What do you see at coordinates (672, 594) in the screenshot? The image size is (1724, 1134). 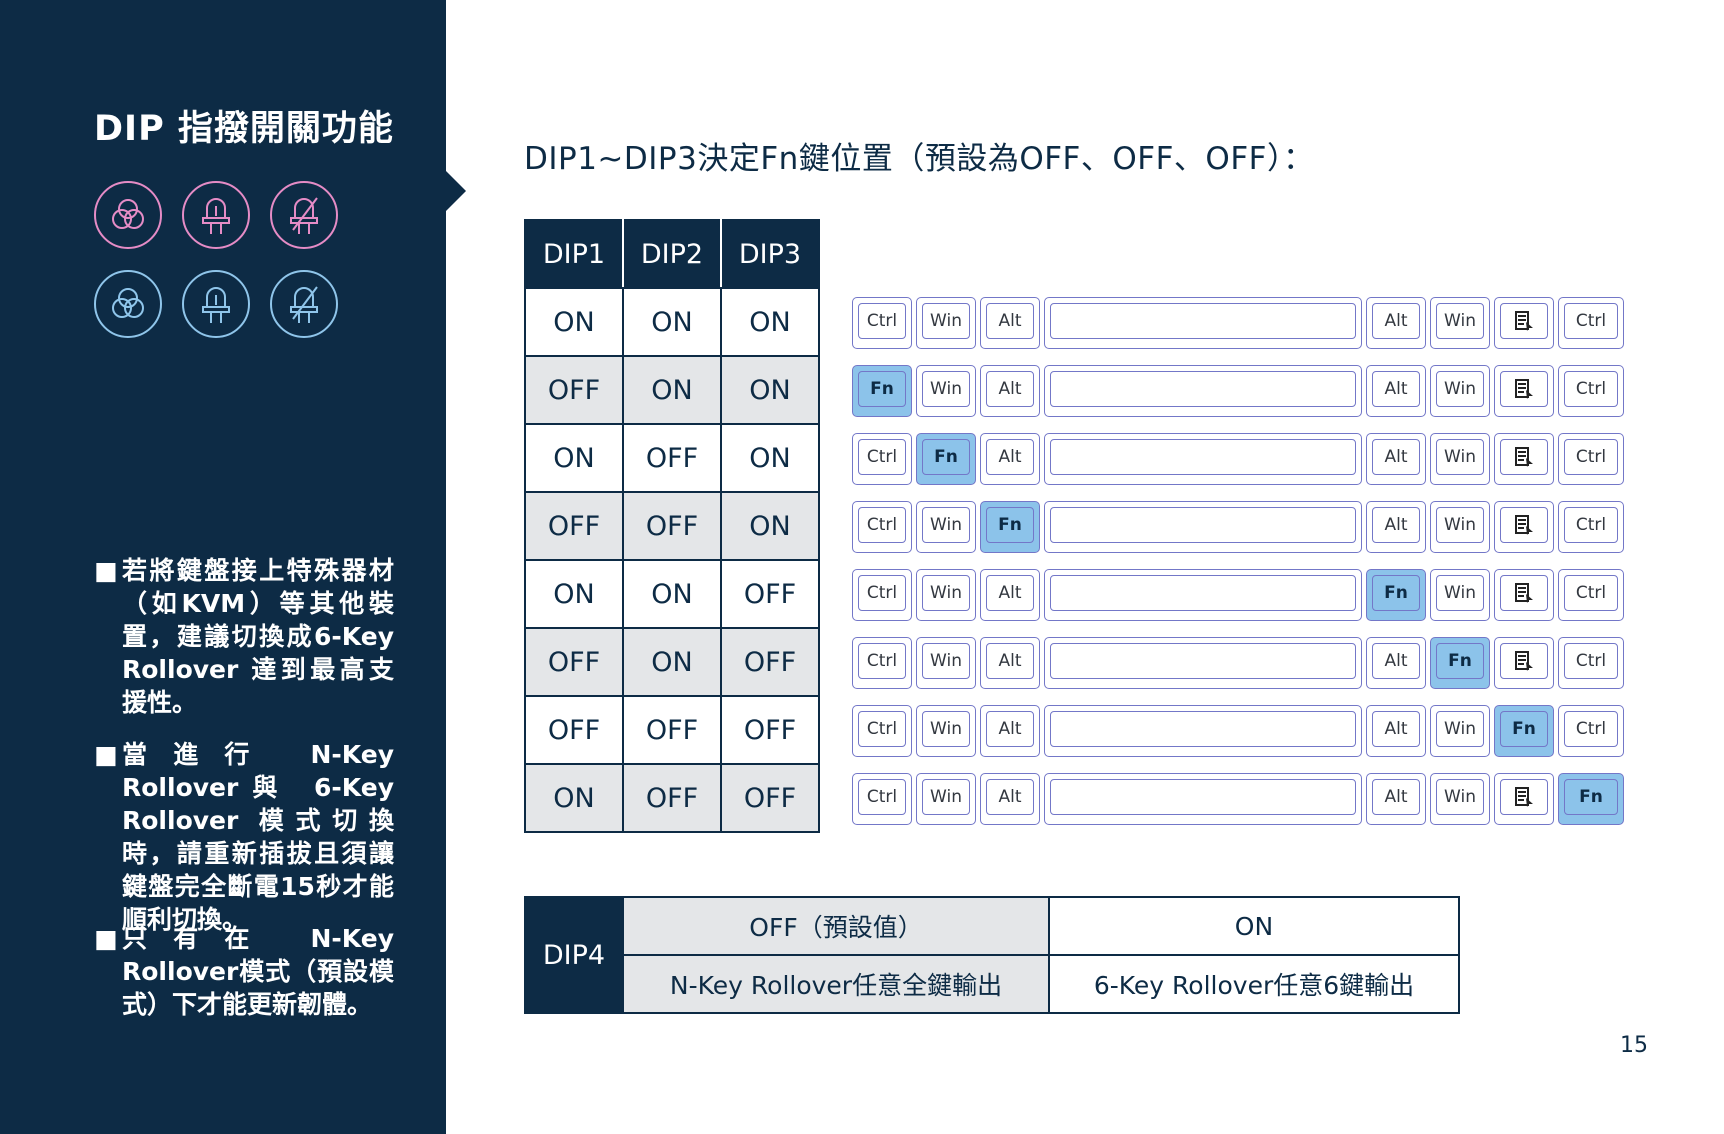 I see `table-row: ON ON OFF` at bounding box center [672, 594].